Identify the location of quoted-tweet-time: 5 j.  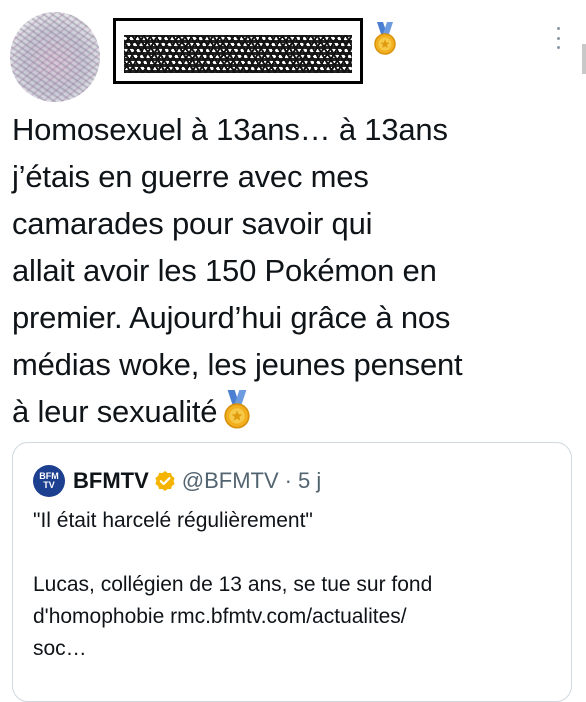
(309, 481).